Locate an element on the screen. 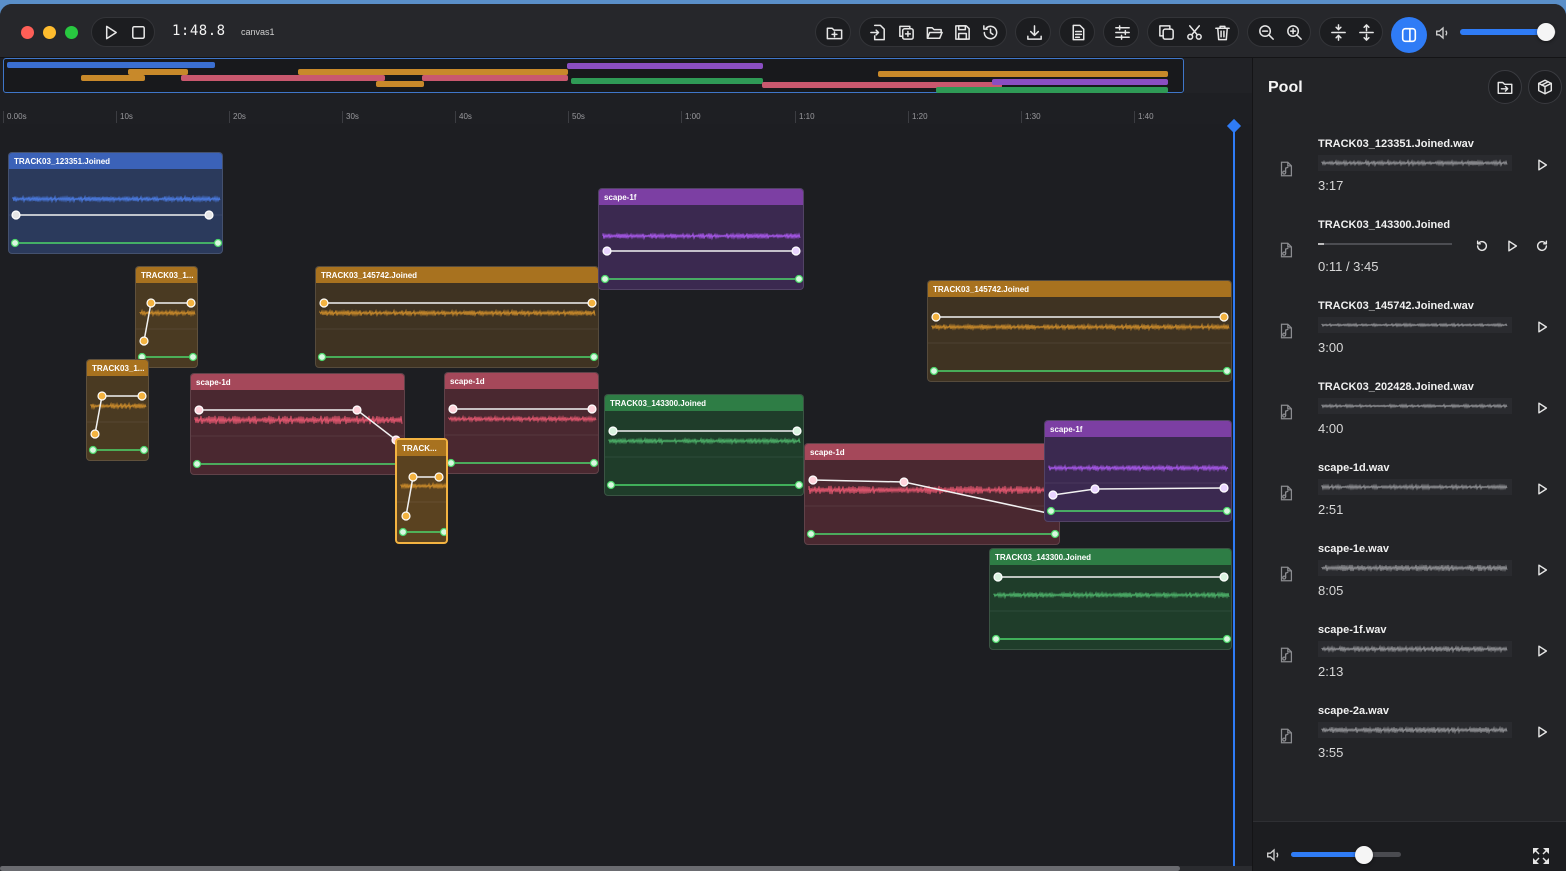 Image resolution: width=1566 pixels, height=871 pixels. pool-item: scape-1d.wav 2:51 is located at coordinates (1409, 493).